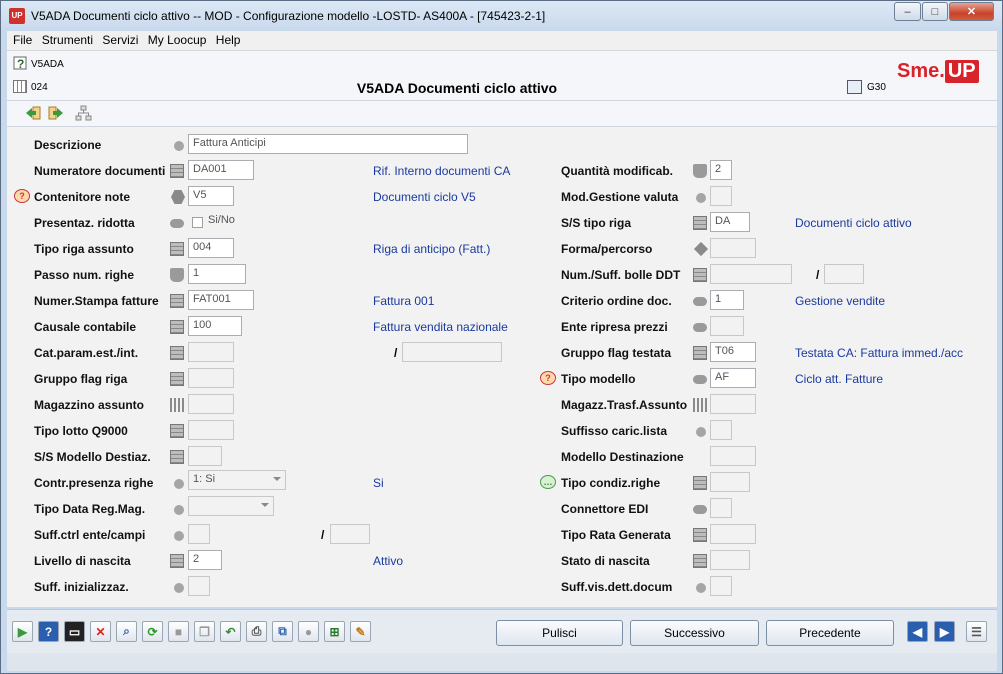 This screenshot has width=1003, height=674. Describe the element at coordinates (721, 170) in the screenshot. I see `quantita-field: 2` at that location.